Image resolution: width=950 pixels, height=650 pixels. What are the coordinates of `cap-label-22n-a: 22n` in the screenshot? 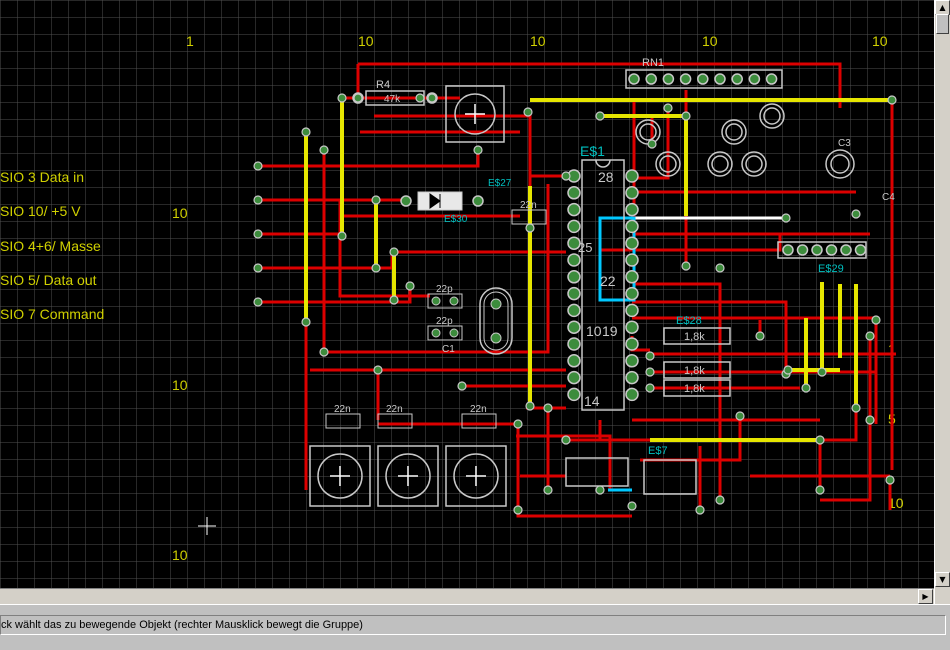 It's located at (342, 409).